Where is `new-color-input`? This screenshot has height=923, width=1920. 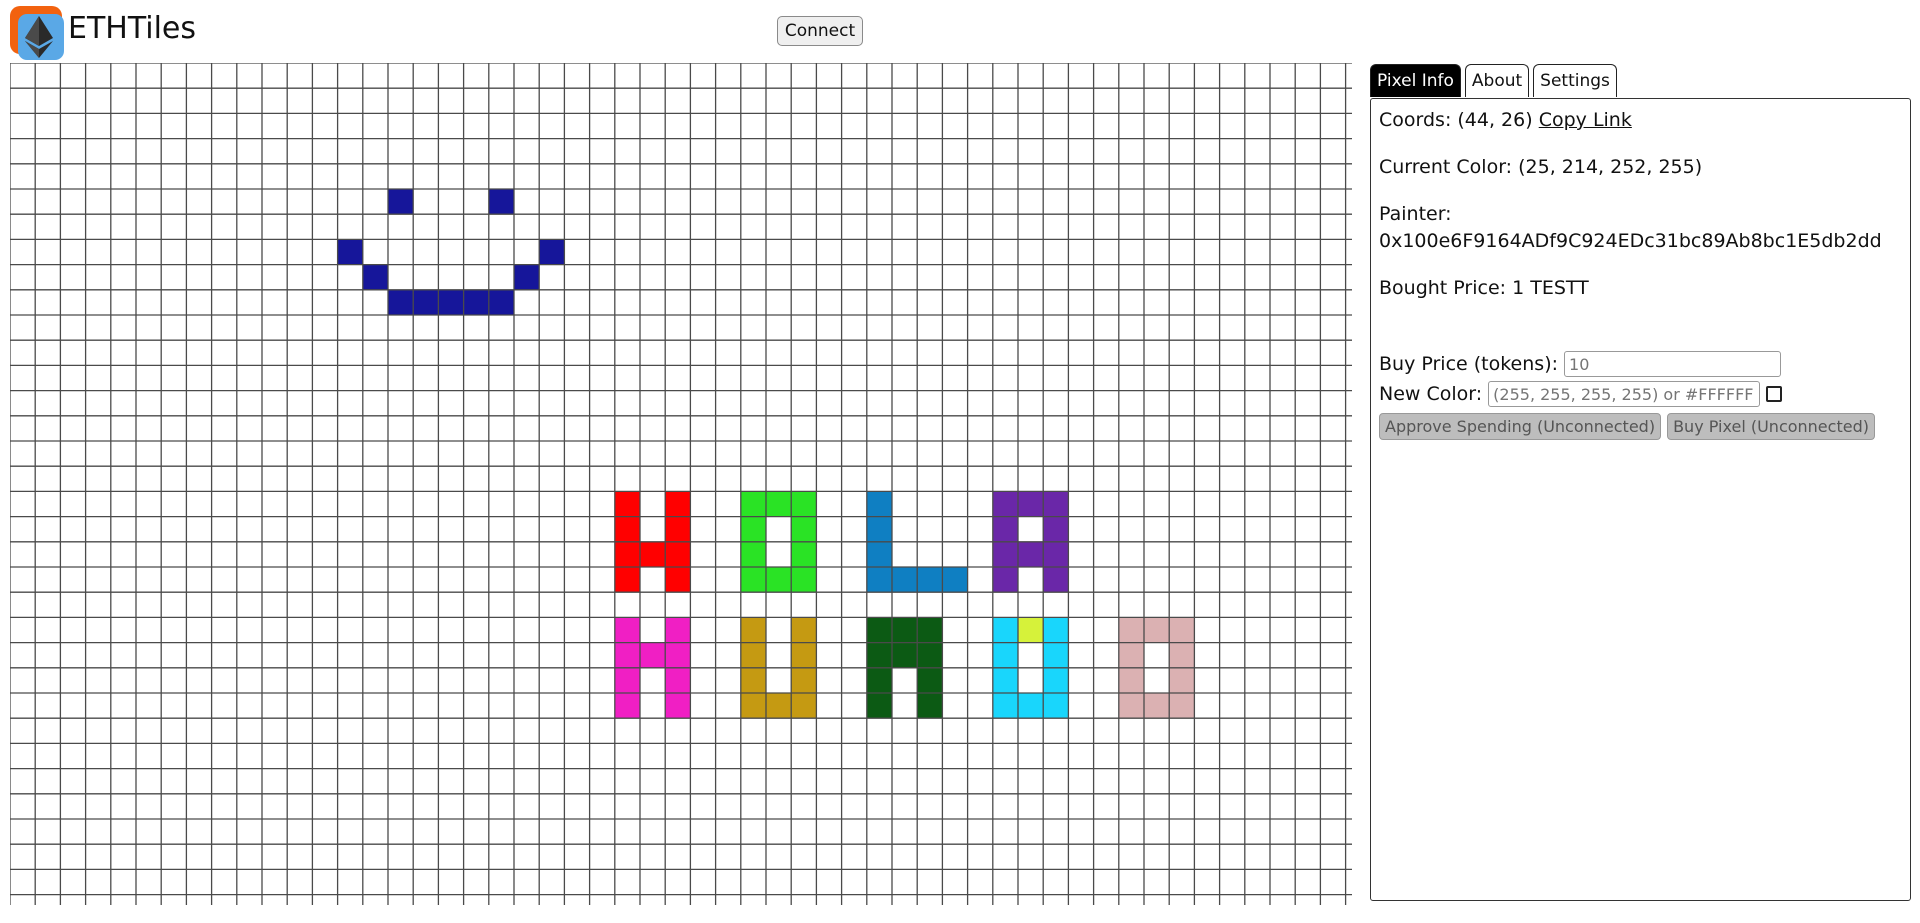 new-color-input is located at coordinates (1624, 394).